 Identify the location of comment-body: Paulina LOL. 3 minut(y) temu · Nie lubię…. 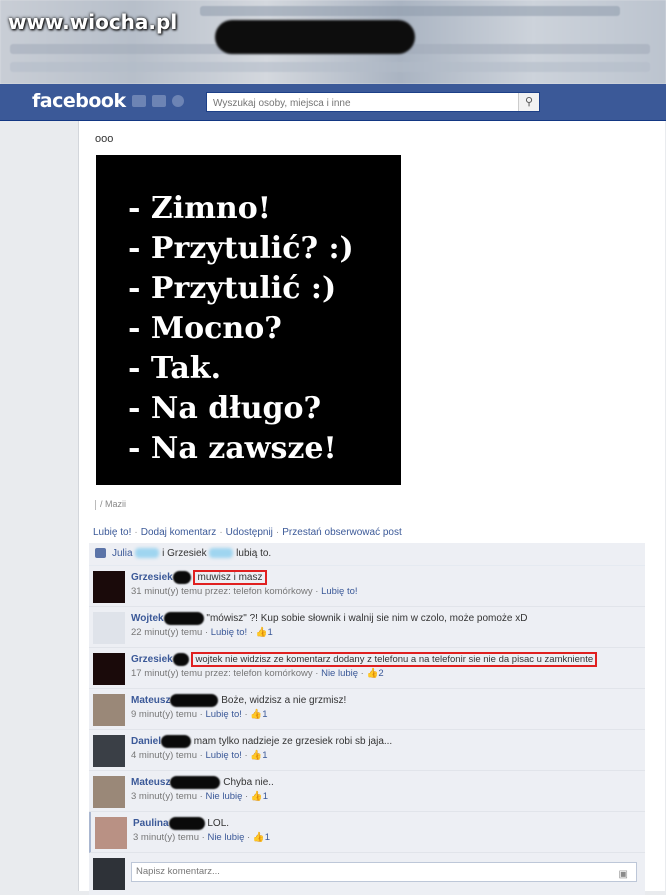
(201, 831).